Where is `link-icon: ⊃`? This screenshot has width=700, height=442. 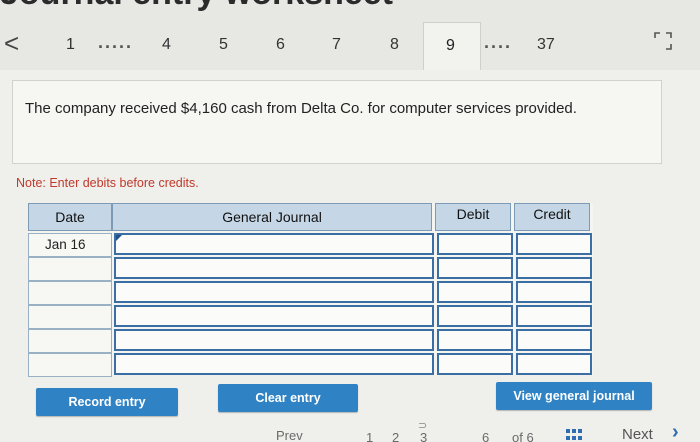 link-icon: ⊃ is located at coordinates (423, 426).